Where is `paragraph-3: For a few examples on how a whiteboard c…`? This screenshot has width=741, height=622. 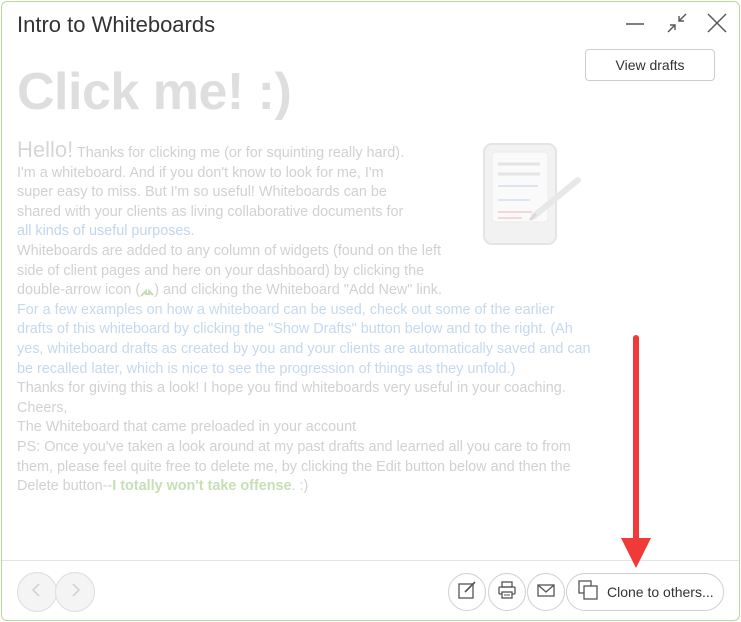
paragraph-3: For a few examples on how a whiteboard c… is located at coordinates (304, 339).